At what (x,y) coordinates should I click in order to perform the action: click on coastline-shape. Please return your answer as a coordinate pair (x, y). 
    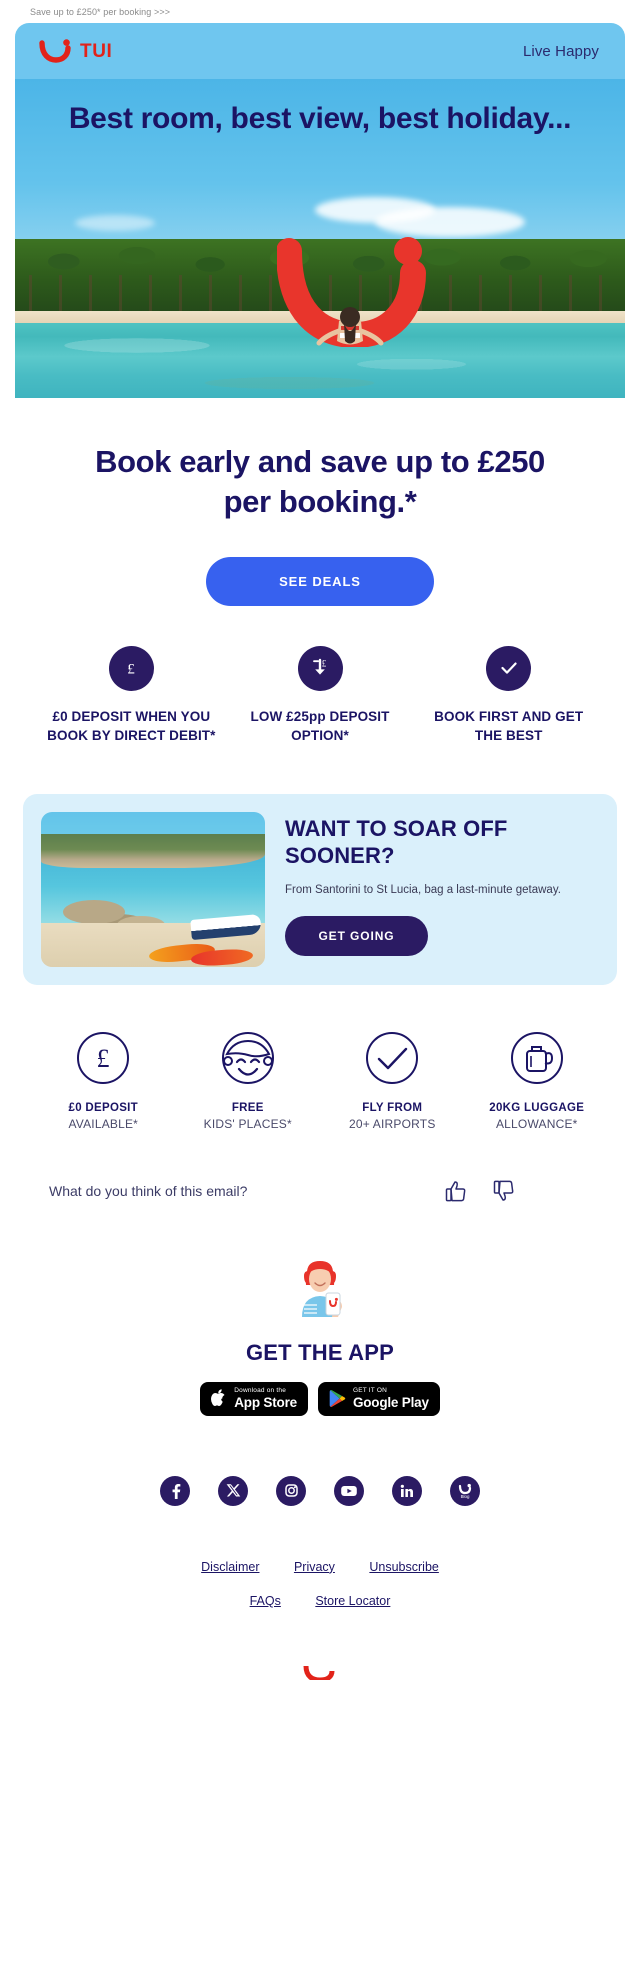
    Looking at the image, I should click on (153, 850).